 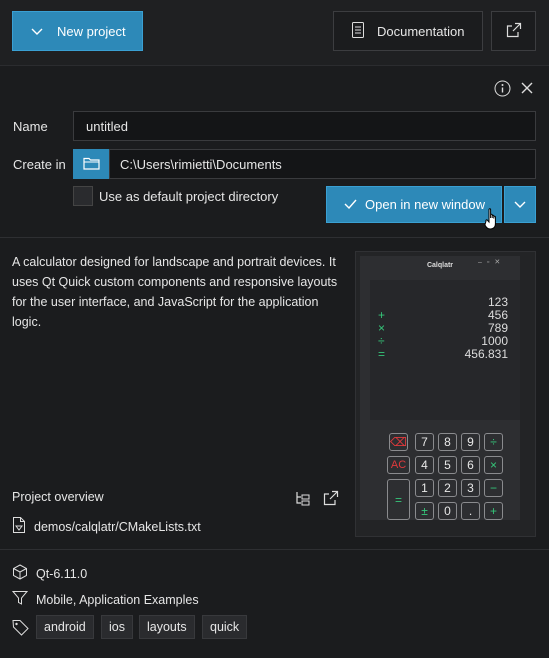 What do you see at coordinates (447, 511) in the screenshot?
I see `preview-key: 0` at bounding box center [447, 511].